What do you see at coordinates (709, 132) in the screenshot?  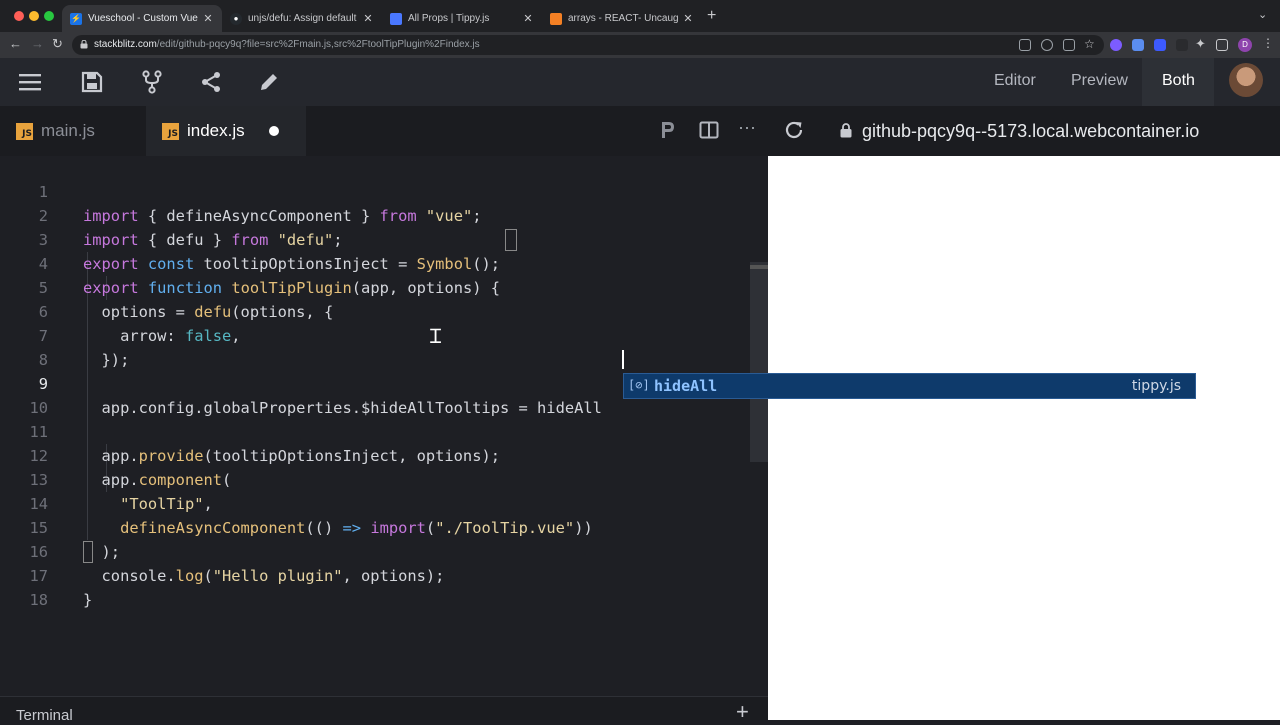 I see `split-editor-icon` at bounding box center [709, 132].